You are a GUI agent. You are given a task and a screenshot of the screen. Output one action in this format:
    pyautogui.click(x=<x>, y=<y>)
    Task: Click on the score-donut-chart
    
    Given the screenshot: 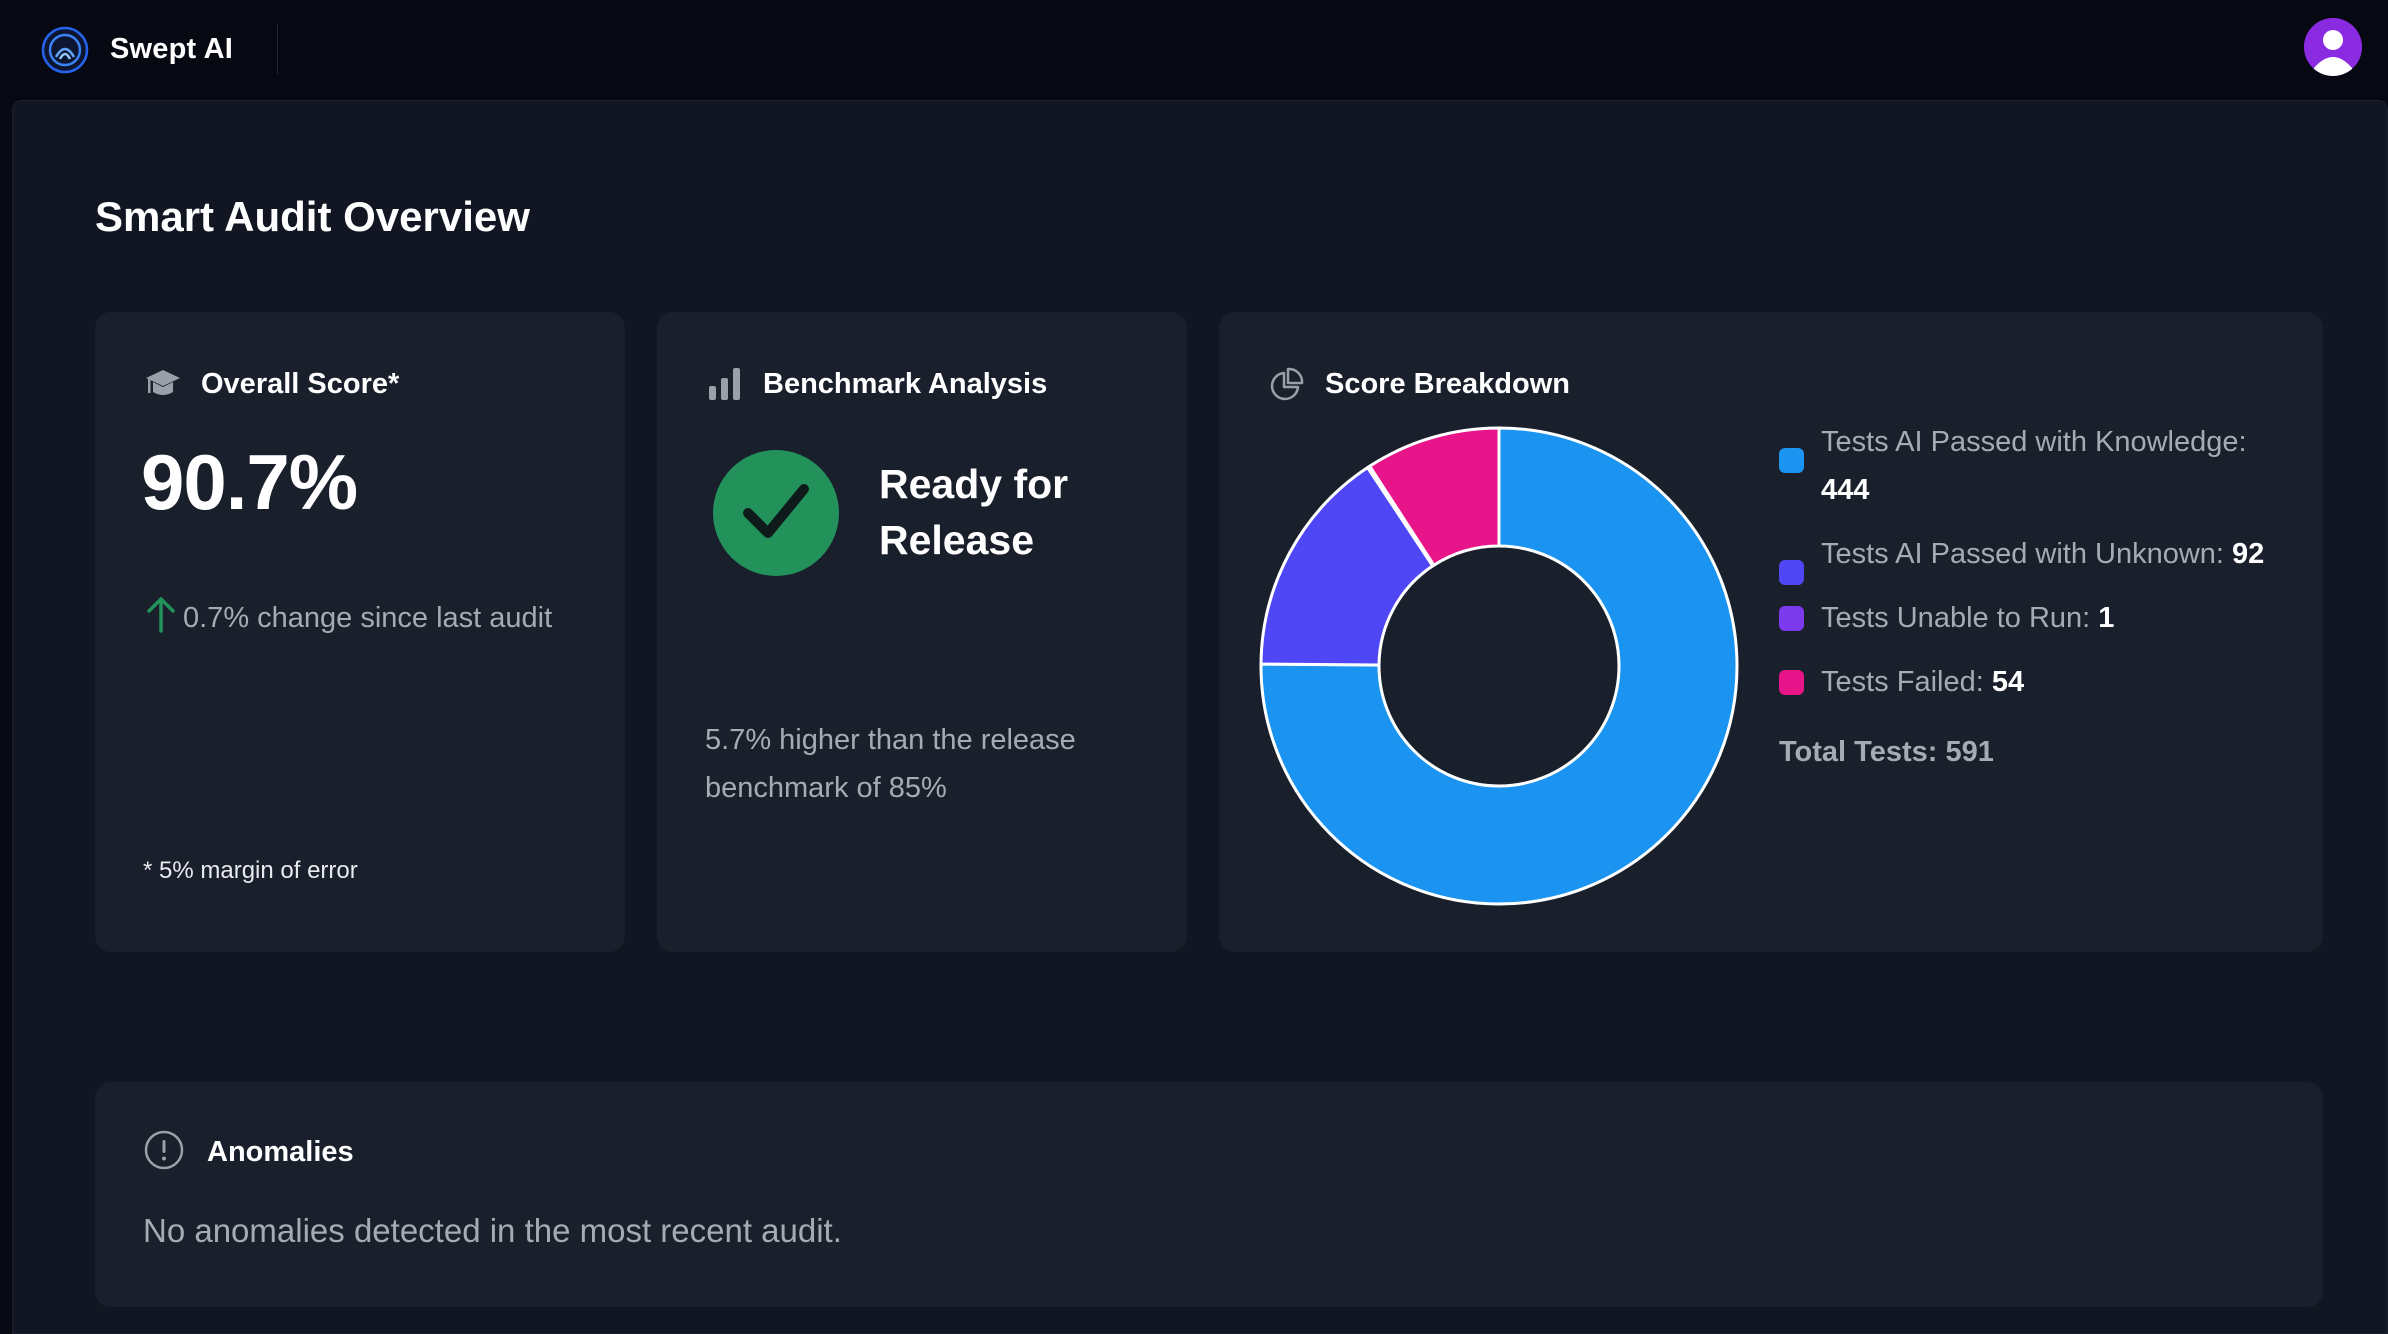 What is the action you would take?
    pyautogui.click(x=1499, y=666)
    